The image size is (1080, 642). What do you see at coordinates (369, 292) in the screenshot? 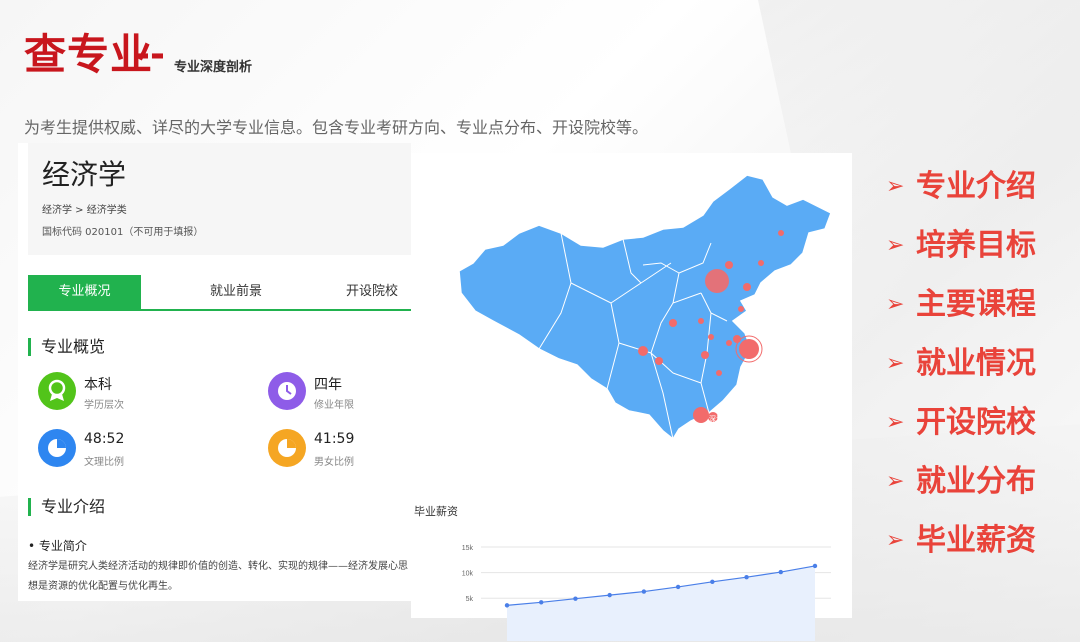
I see `tab-schools: 开设院校` at bounding box center [369, 292].